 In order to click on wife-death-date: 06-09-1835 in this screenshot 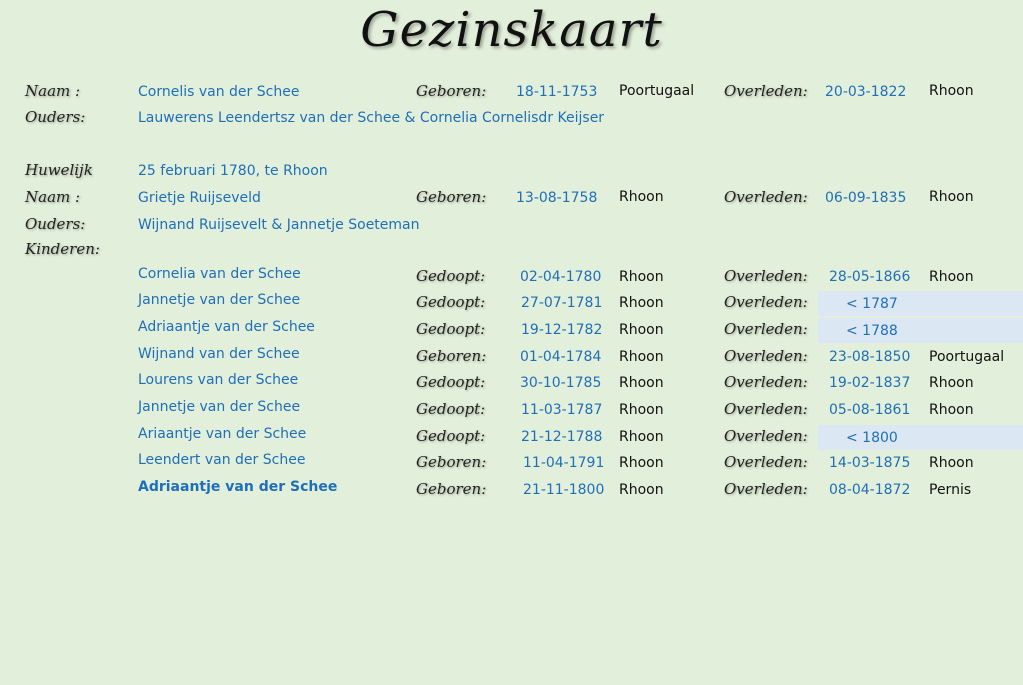, I will do `click(866, 198)`.